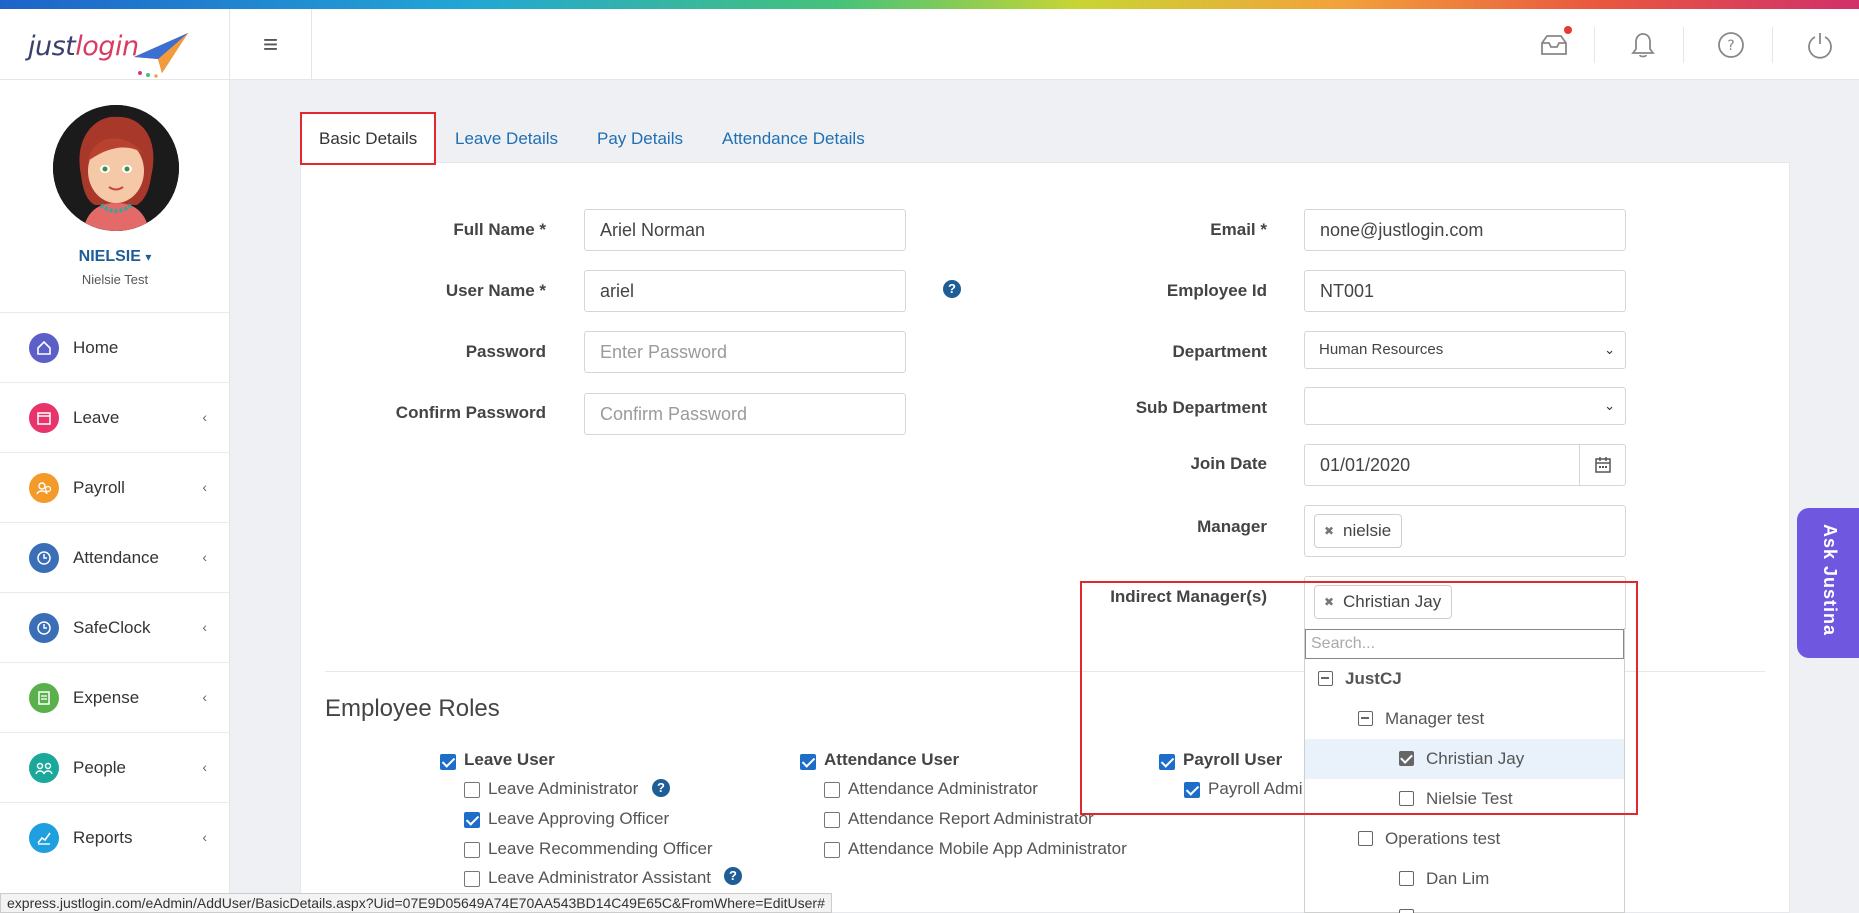 The width and height of the screenshot is (1859, 913). I want to click on calendar-icon, so click(1602, 465).